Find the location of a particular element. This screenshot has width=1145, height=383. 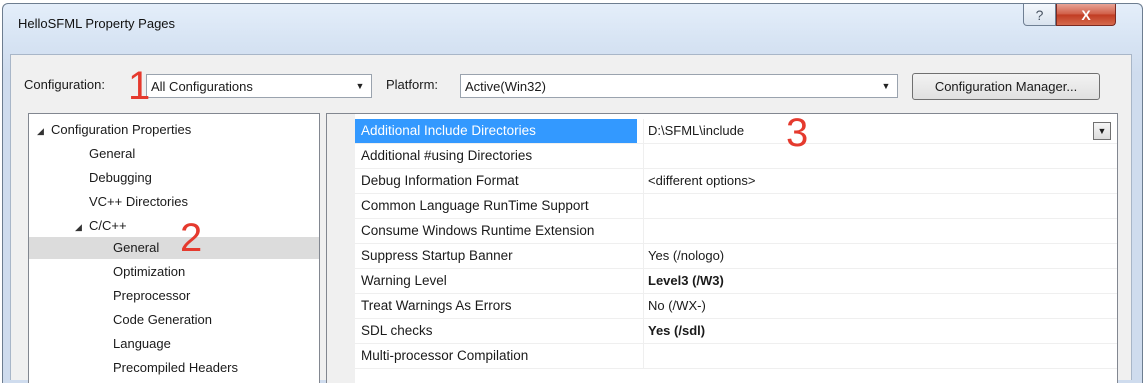

value-dropdown-button: ▼ is located at coordinates (1102, 131).